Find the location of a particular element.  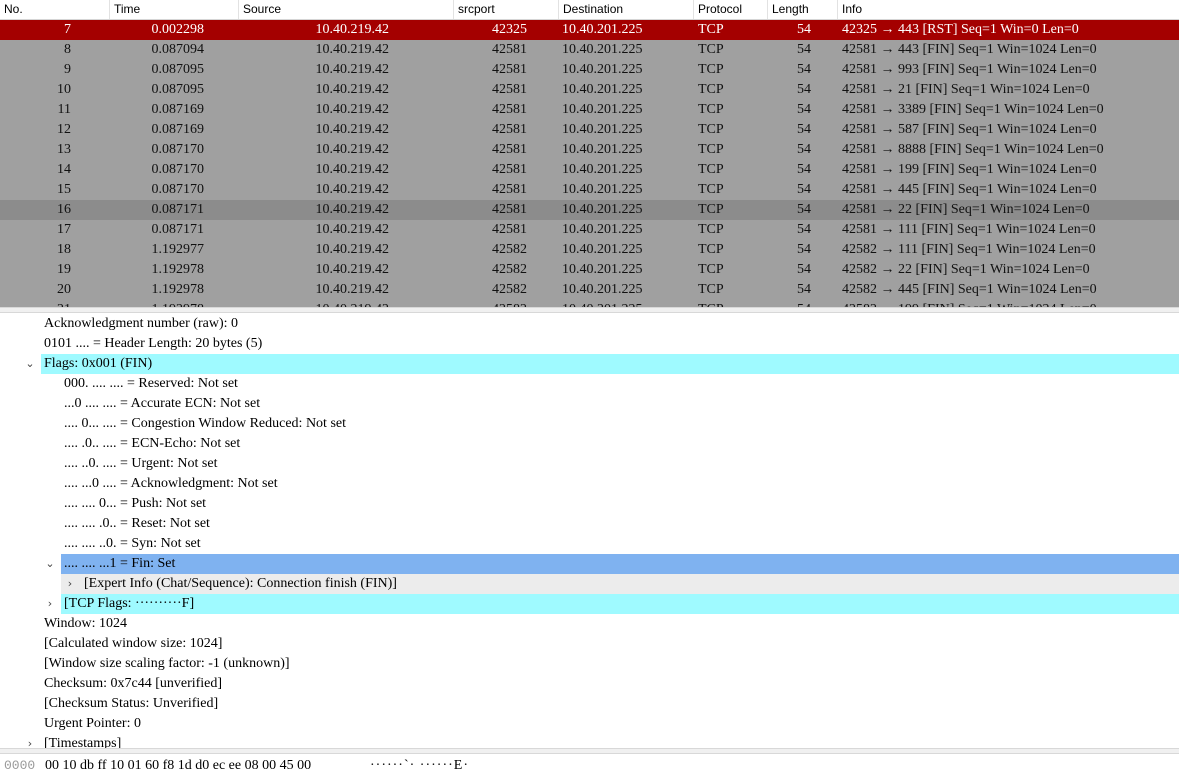

packet-no: 21 is located at coordinates (54, 303).